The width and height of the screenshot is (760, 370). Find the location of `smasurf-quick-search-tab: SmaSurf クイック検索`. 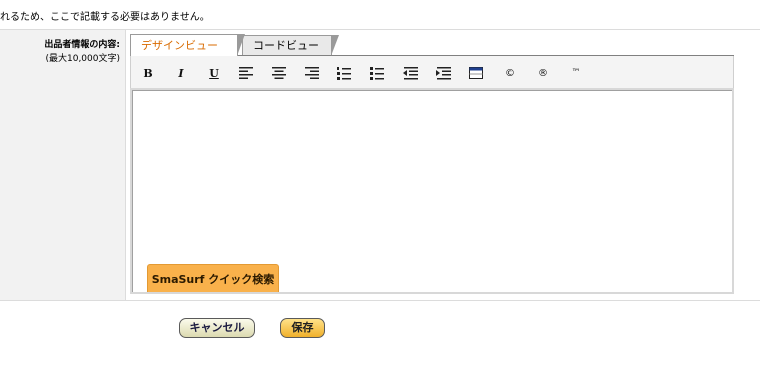

smasurf-quick-search-tab: SmaSurf クイック検索 is located at coordinates (213, 278).